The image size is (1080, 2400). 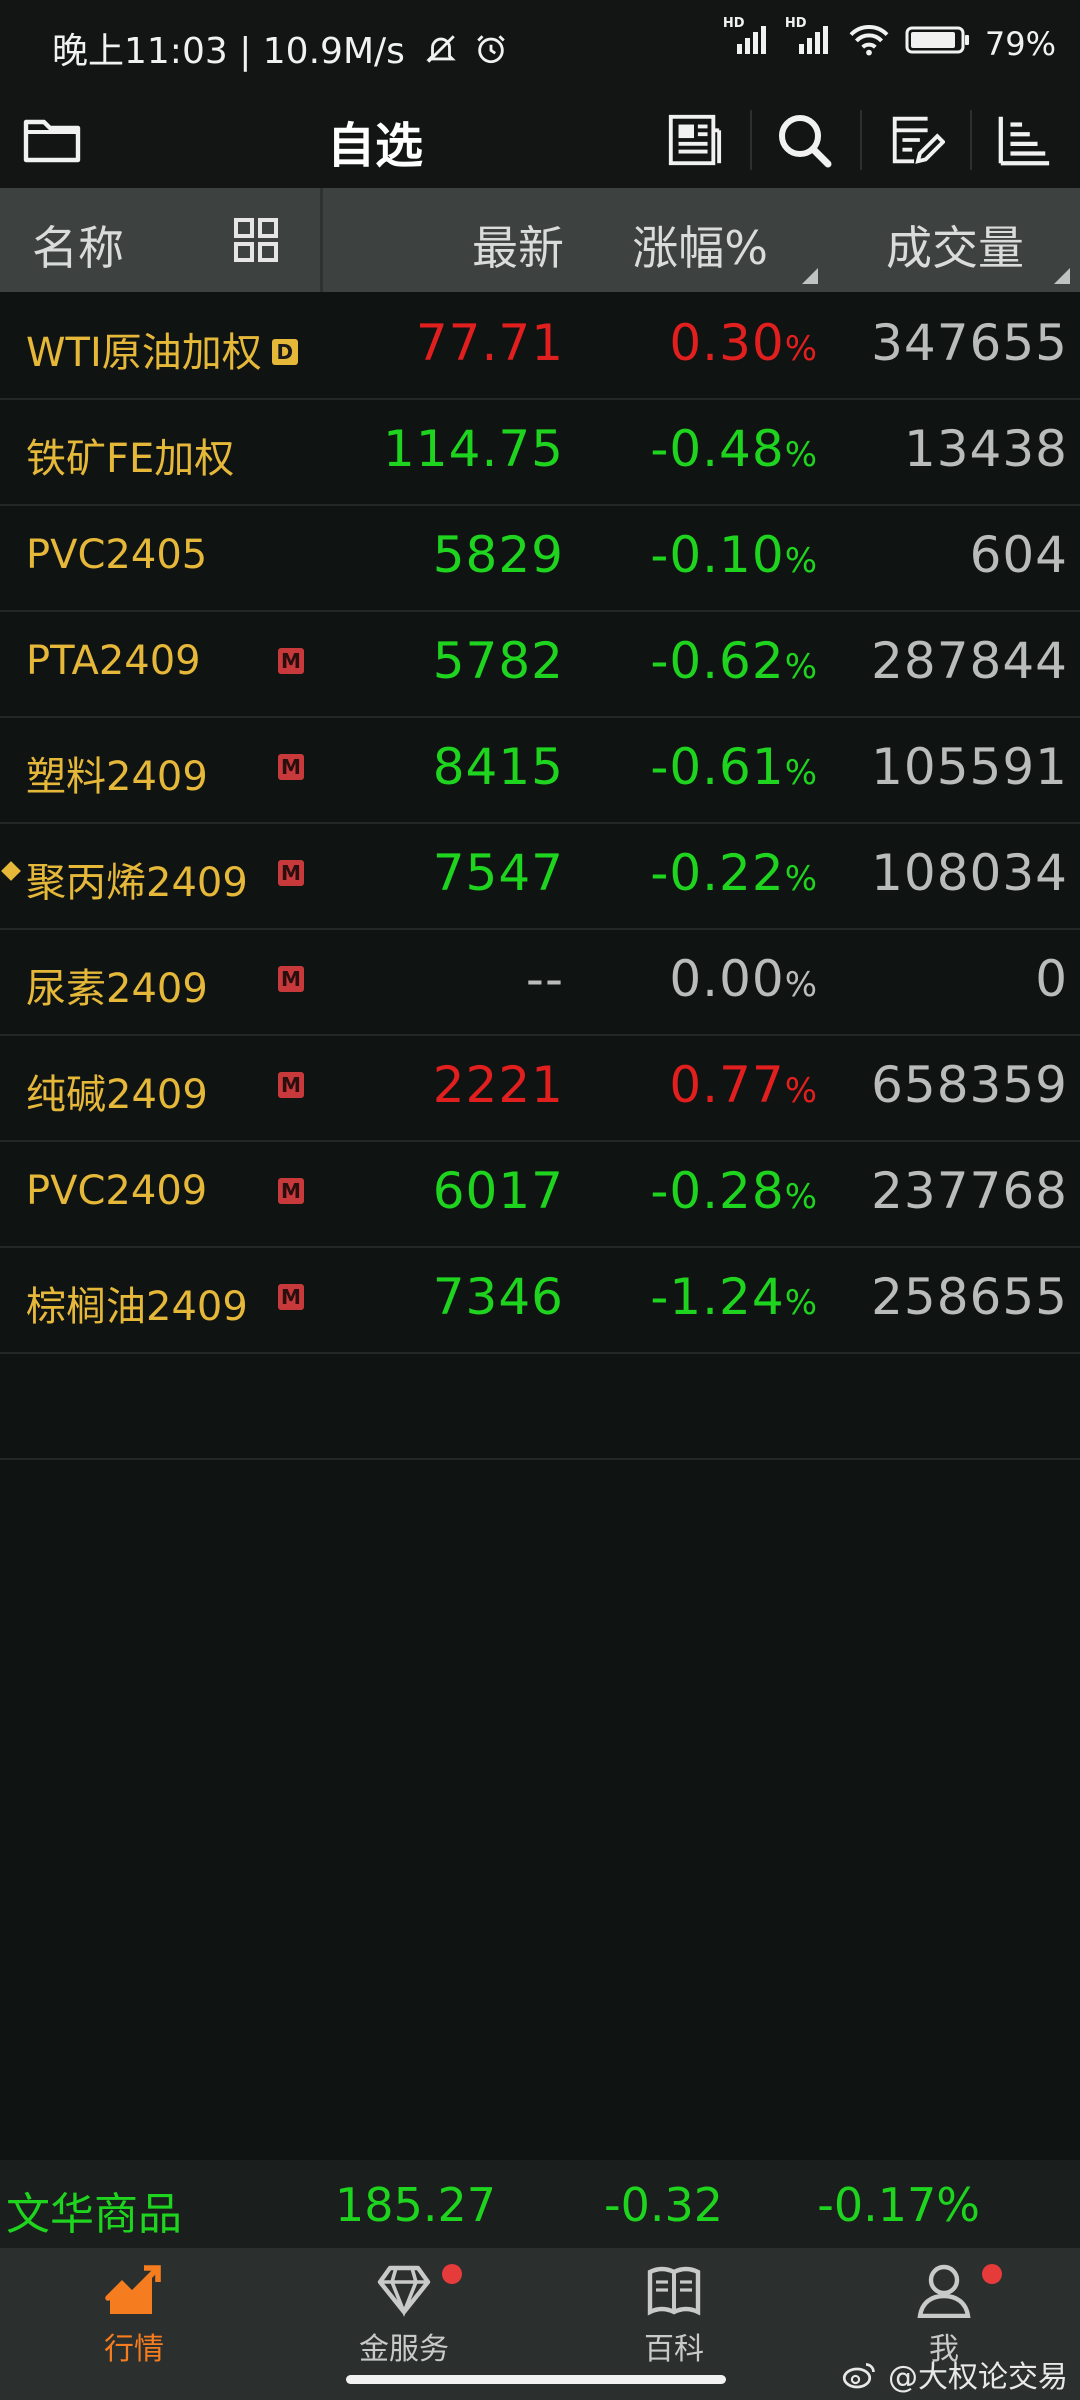 What do you see at coordinates (518, 245) in the screenshot?
I see `column-latest: 最新` at bounding box center [518, 245].